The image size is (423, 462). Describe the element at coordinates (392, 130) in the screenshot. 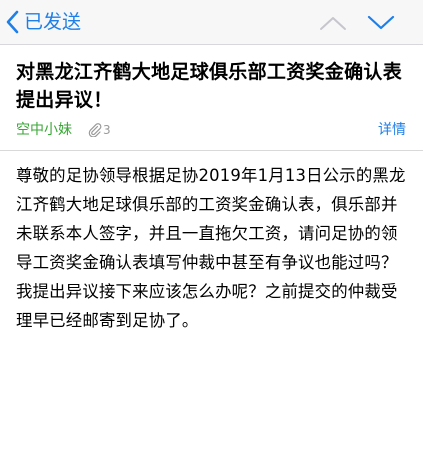

I see `details-link: 详情` at that location.